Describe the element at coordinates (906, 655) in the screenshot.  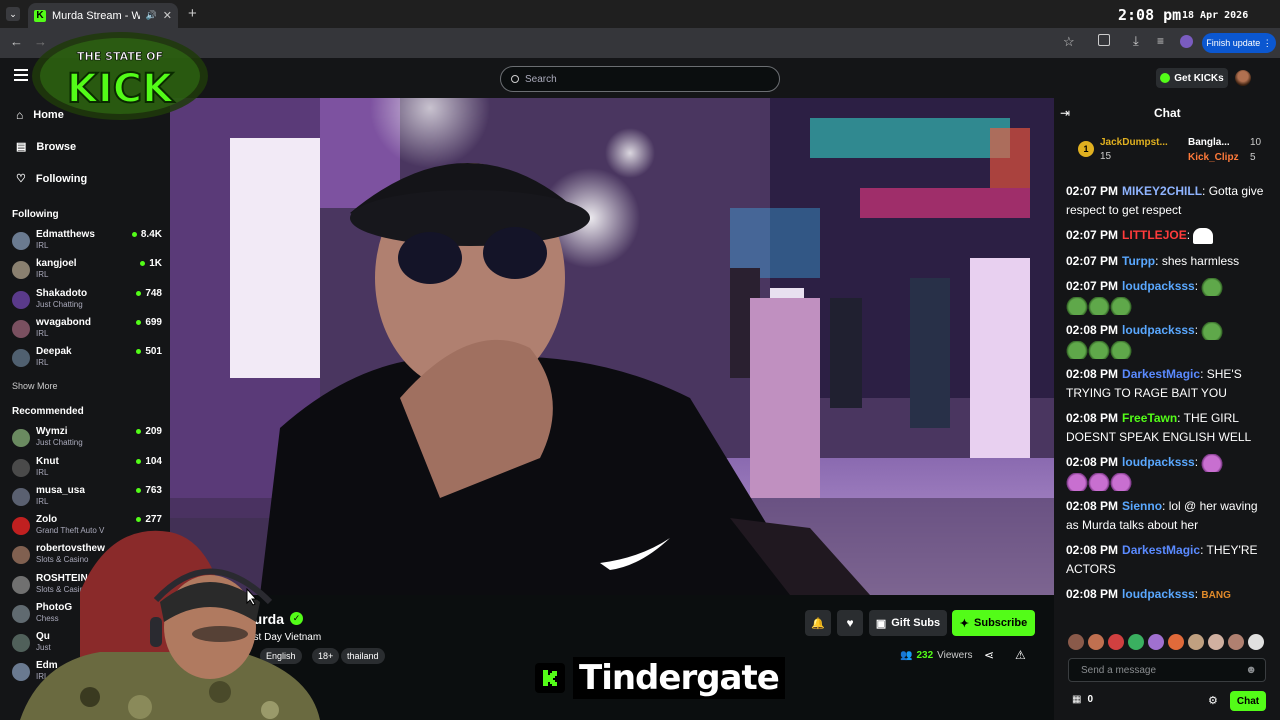
I see `people-icon: 👥` at that location.